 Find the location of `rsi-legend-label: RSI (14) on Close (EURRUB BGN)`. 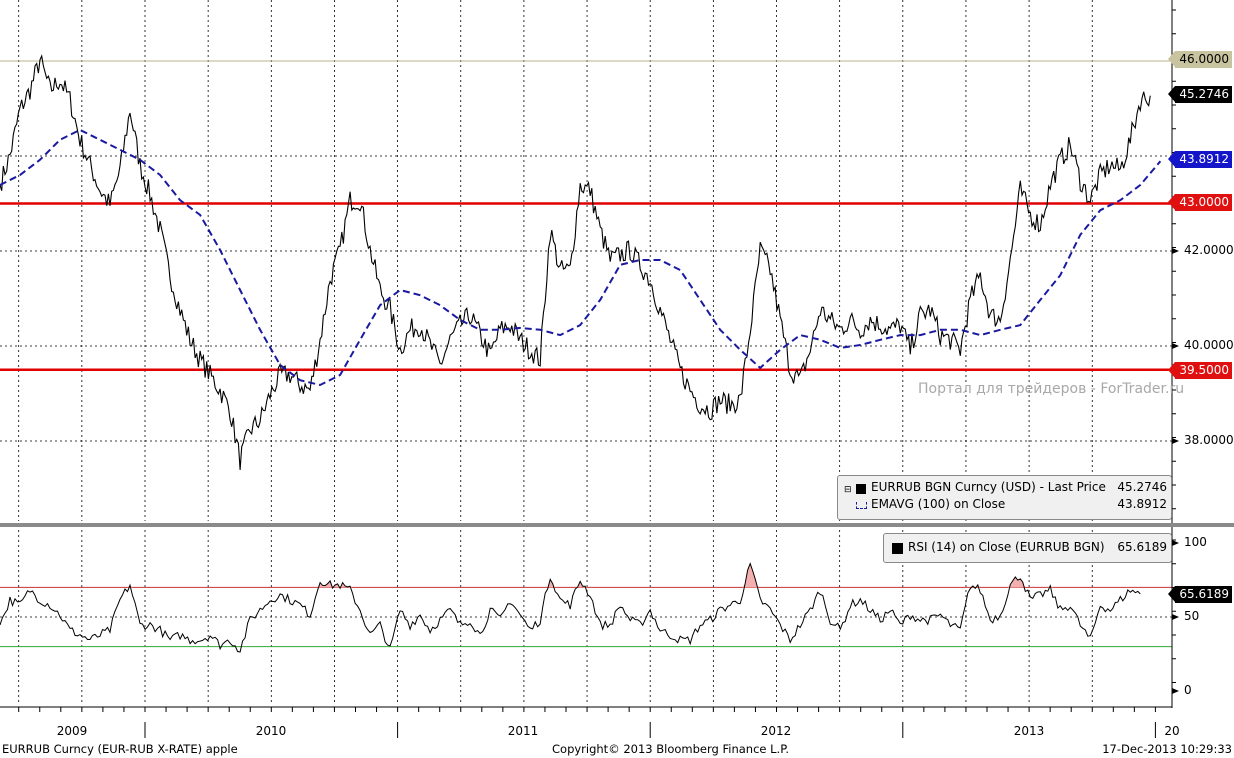

rsi-legend-label: RSI (14) on Close (EURRUB BGN) is located at coordinates (1006, 547).